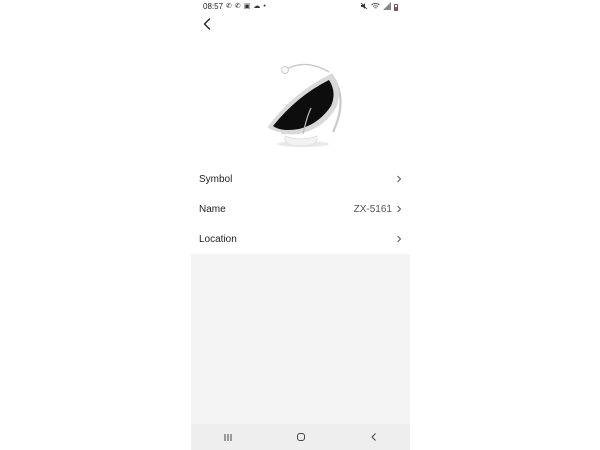 The height and width of the screenshot is (450, 600). I want to click on signal-icon, so click(387, 7).